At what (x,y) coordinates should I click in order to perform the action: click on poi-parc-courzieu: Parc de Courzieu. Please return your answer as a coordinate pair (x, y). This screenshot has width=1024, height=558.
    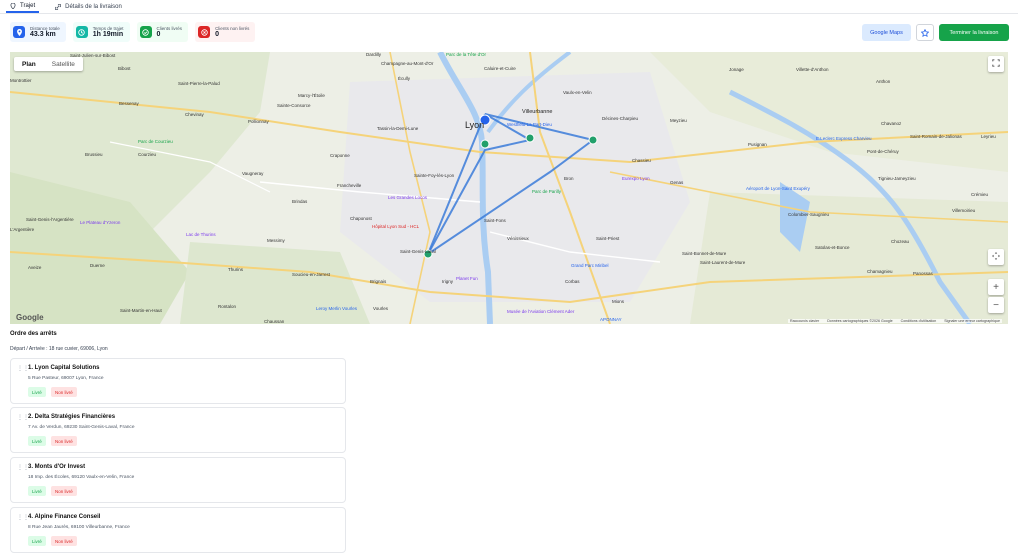
    Looking at the image, I should click on (155, 141).